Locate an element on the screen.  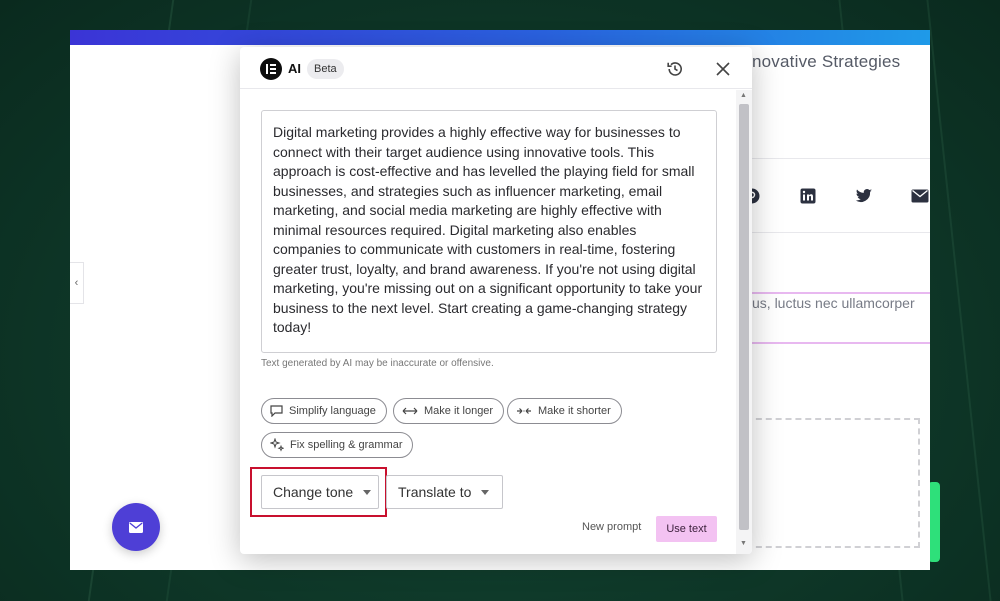
chevron-left-icon: ‹ is located at coordinates (76, 283).